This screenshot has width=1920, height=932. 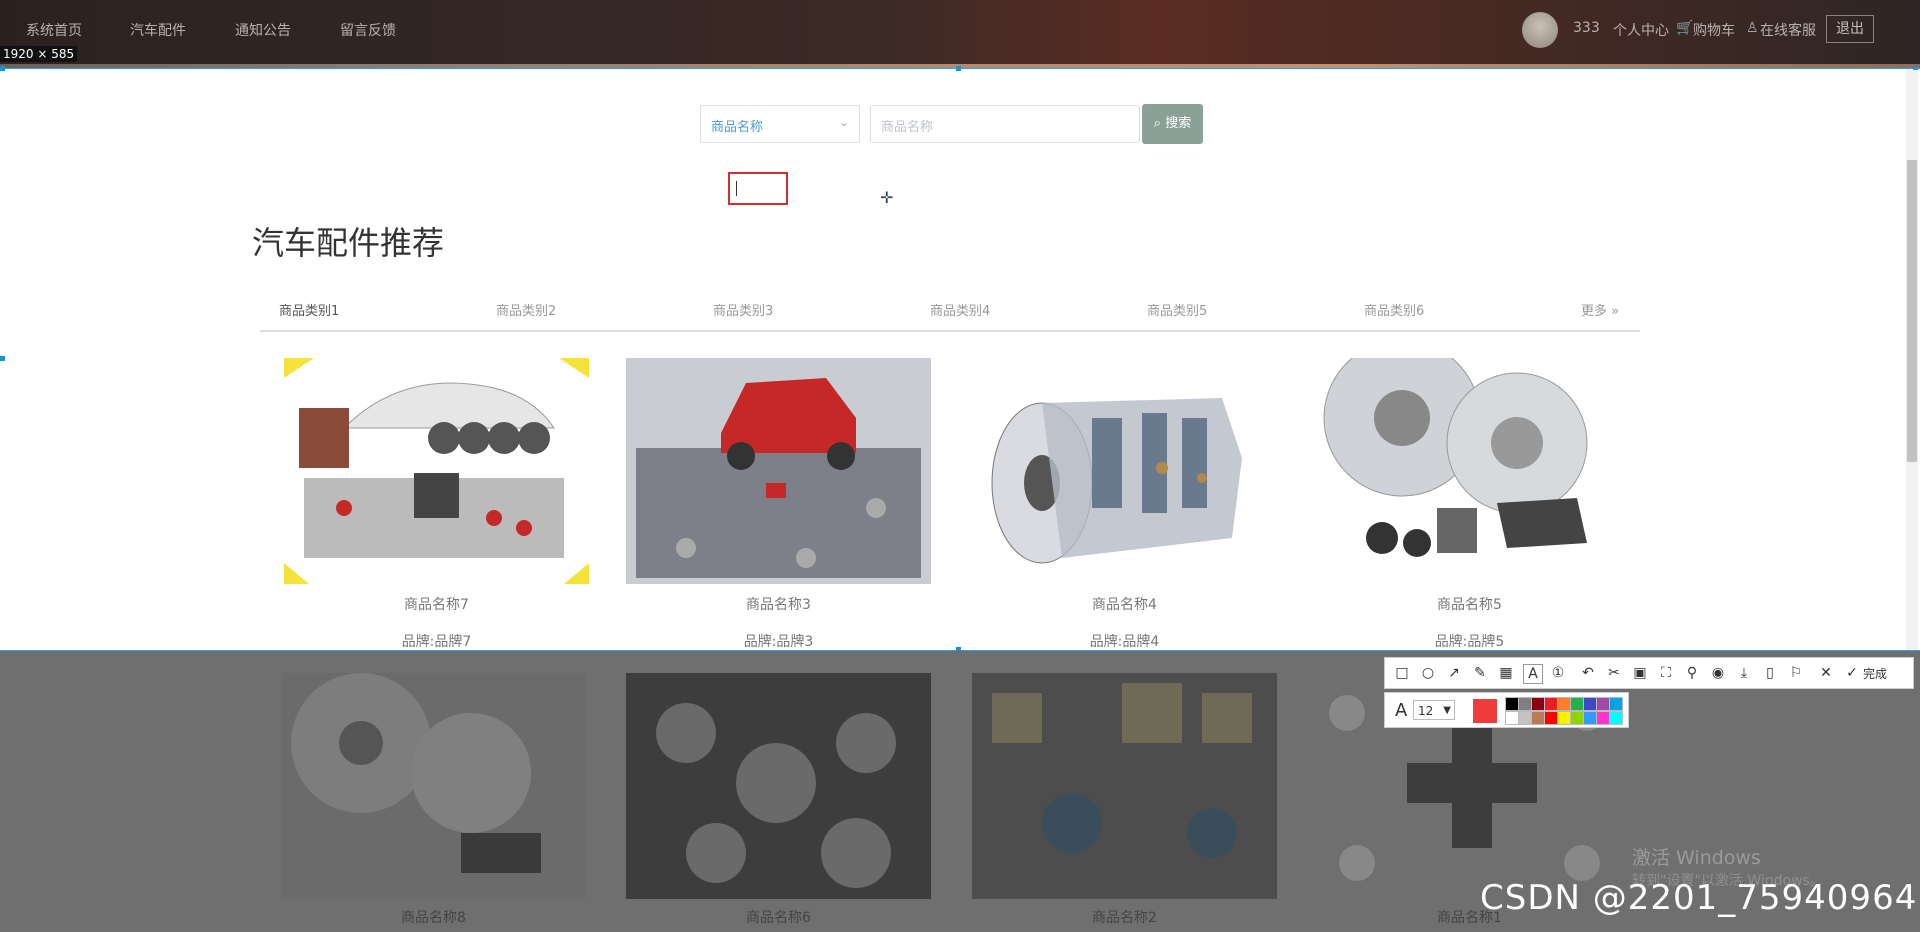 I want to click on pen-tool-icon: ✎, so click(x=1480, y=673).